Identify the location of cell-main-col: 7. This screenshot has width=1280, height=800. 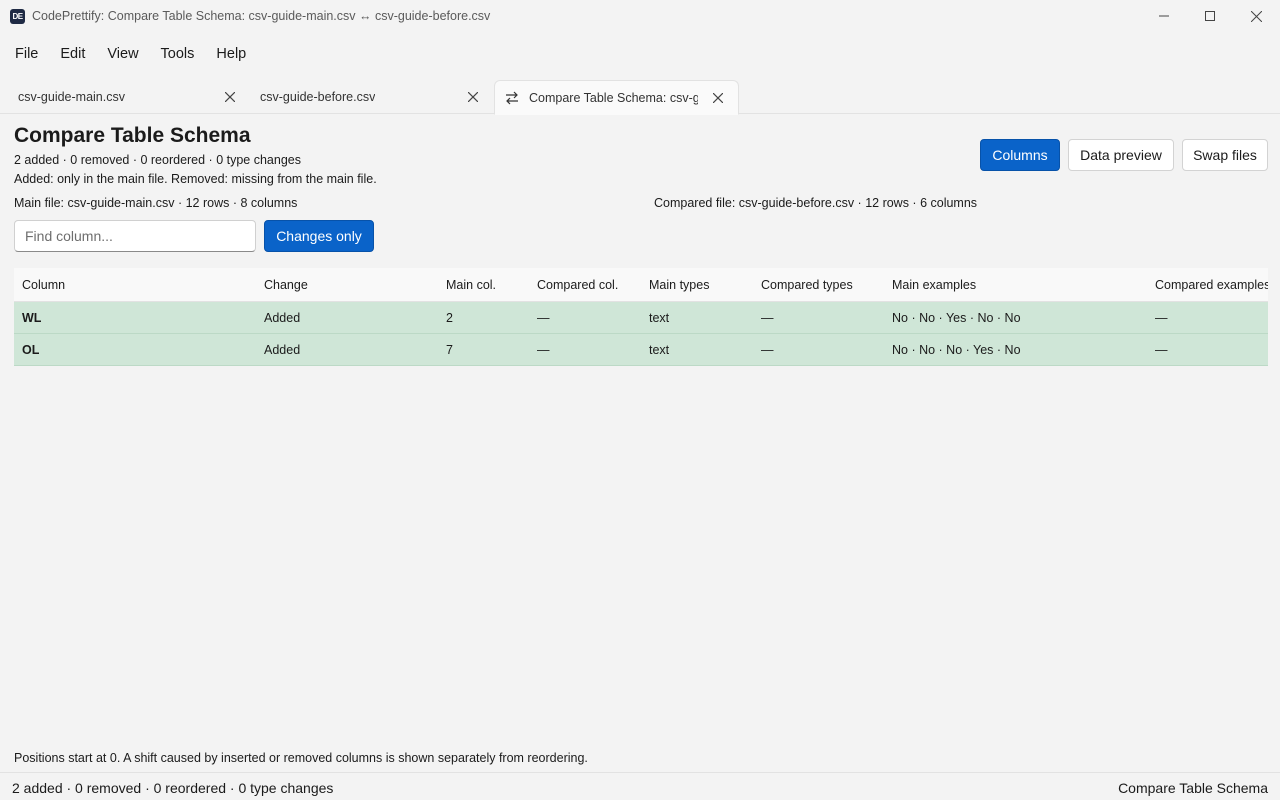
(449, 350).